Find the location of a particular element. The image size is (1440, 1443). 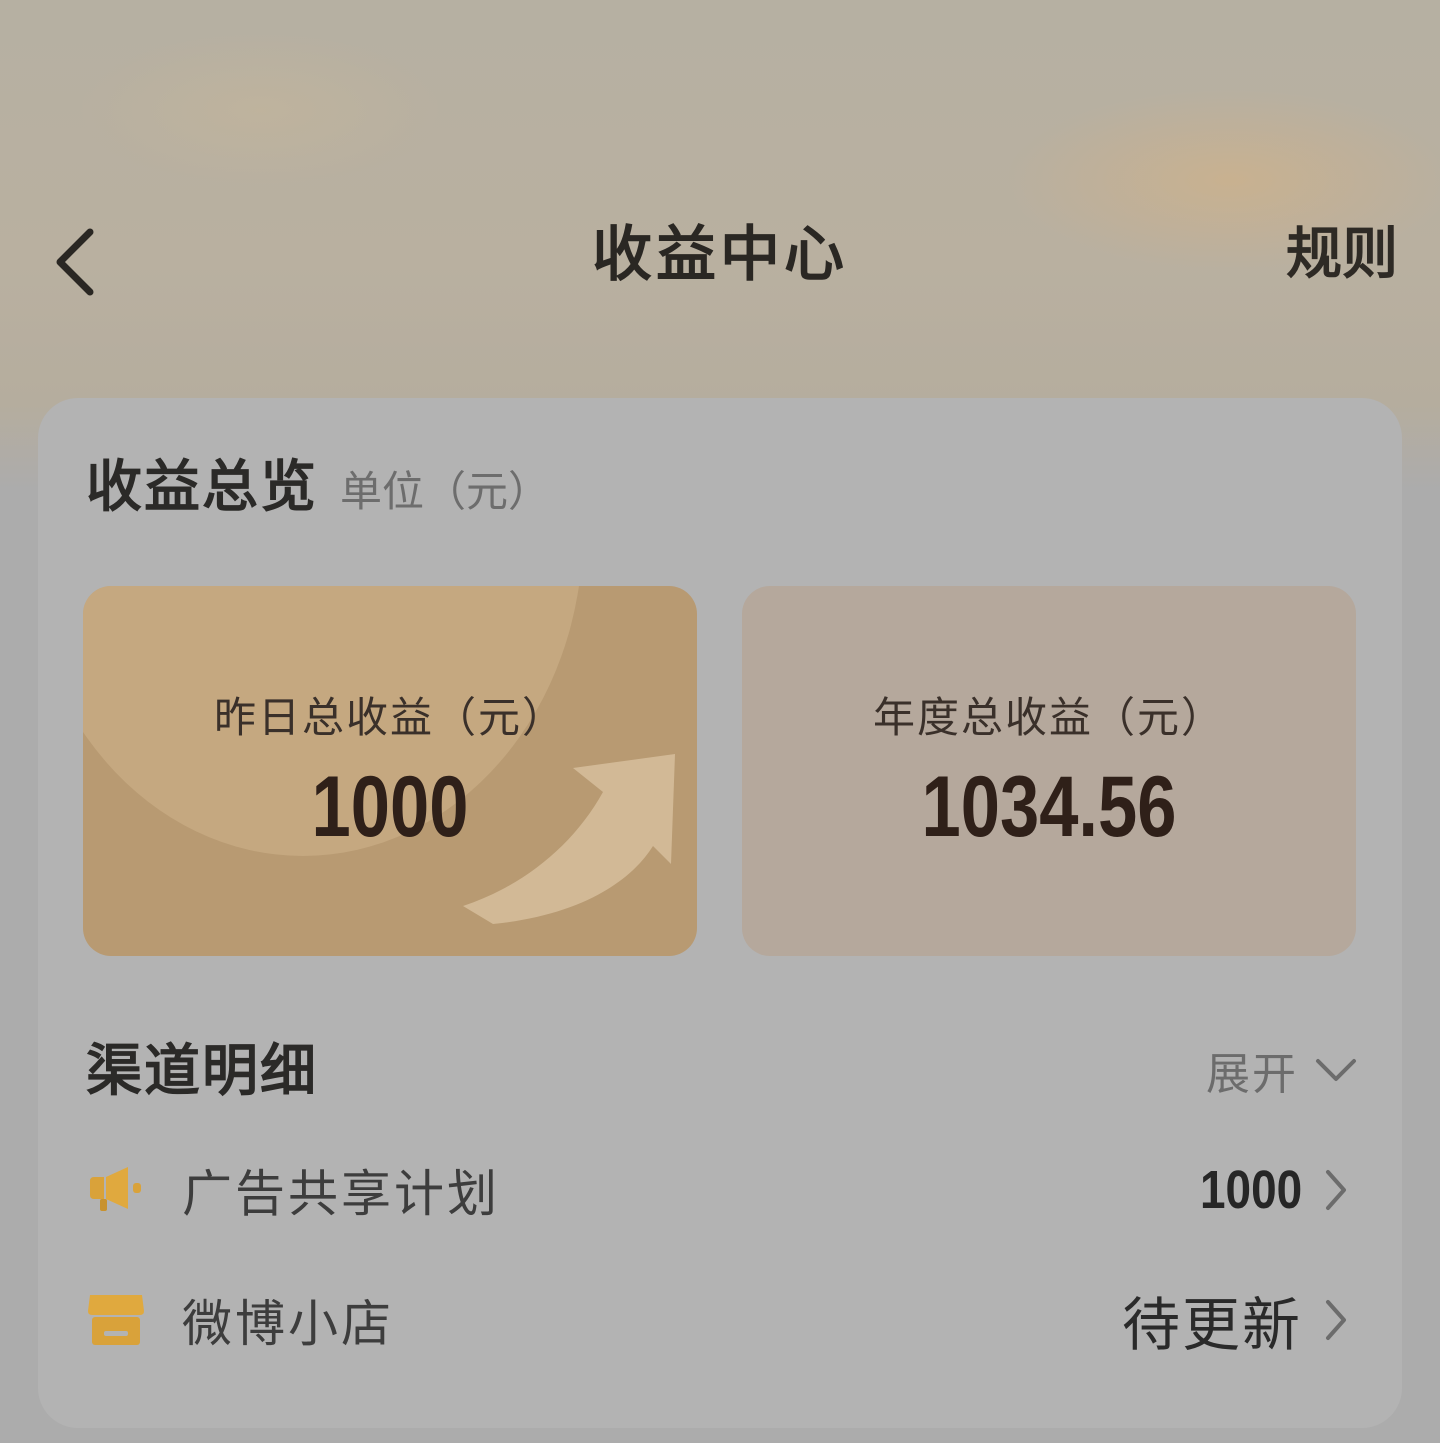

channel-item-ad-sharing: 广告共享计划 1000 is located at coordinates (720, 1190).